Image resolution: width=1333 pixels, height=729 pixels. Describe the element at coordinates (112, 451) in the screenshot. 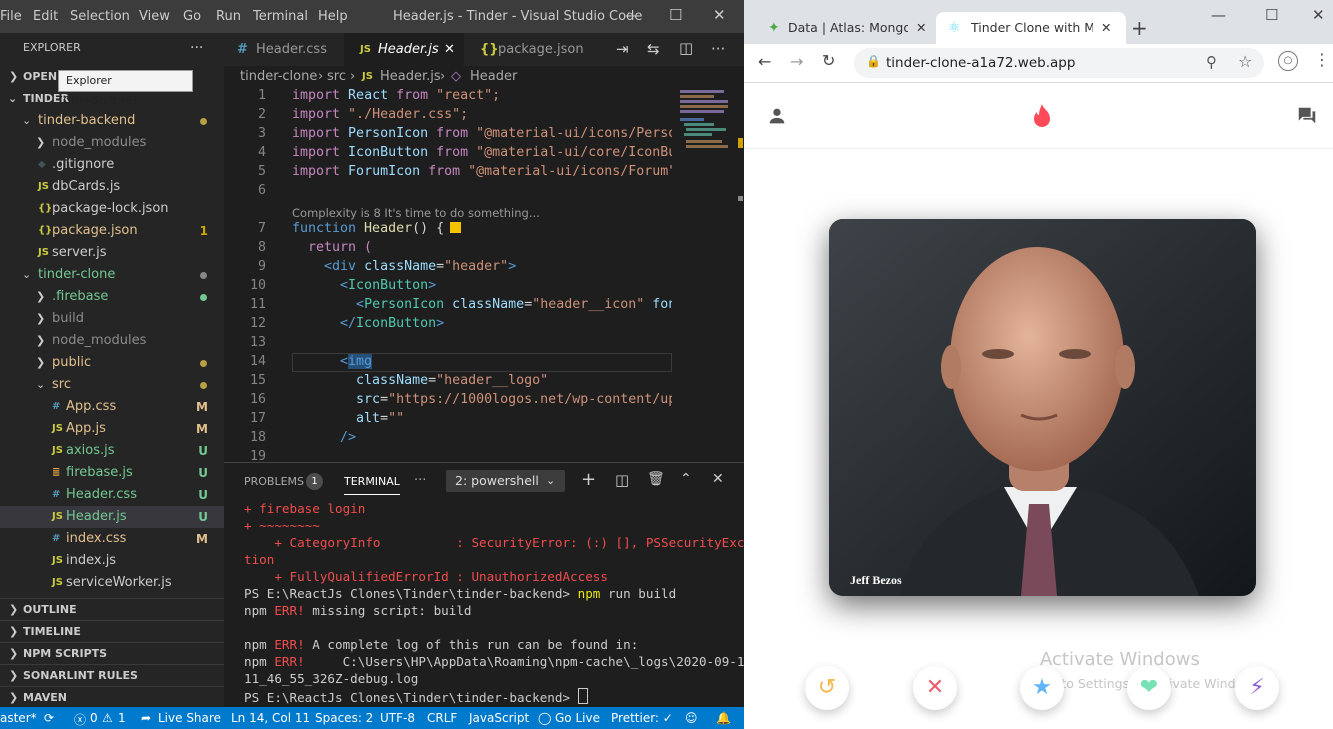

I see `tree-item: JS axios.js U` at that location.